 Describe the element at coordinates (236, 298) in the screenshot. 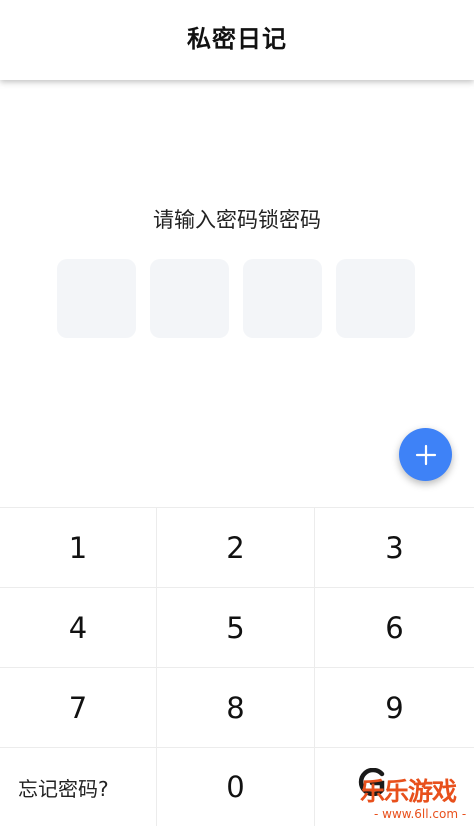

I see `pin-input-group` at that location.